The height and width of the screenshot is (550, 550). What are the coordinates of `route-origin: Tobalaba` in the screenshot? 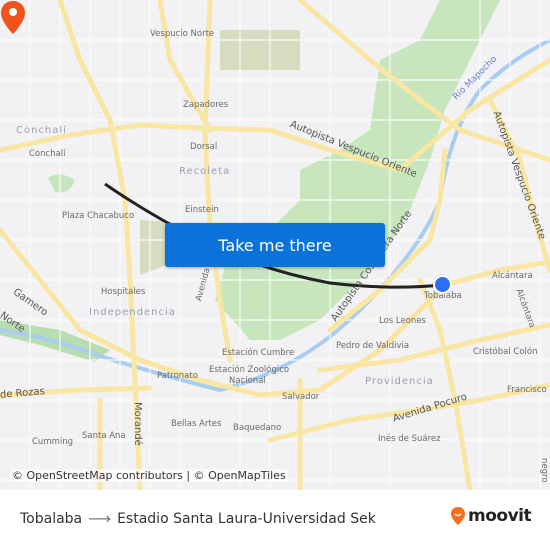 It's located at (51, 518).